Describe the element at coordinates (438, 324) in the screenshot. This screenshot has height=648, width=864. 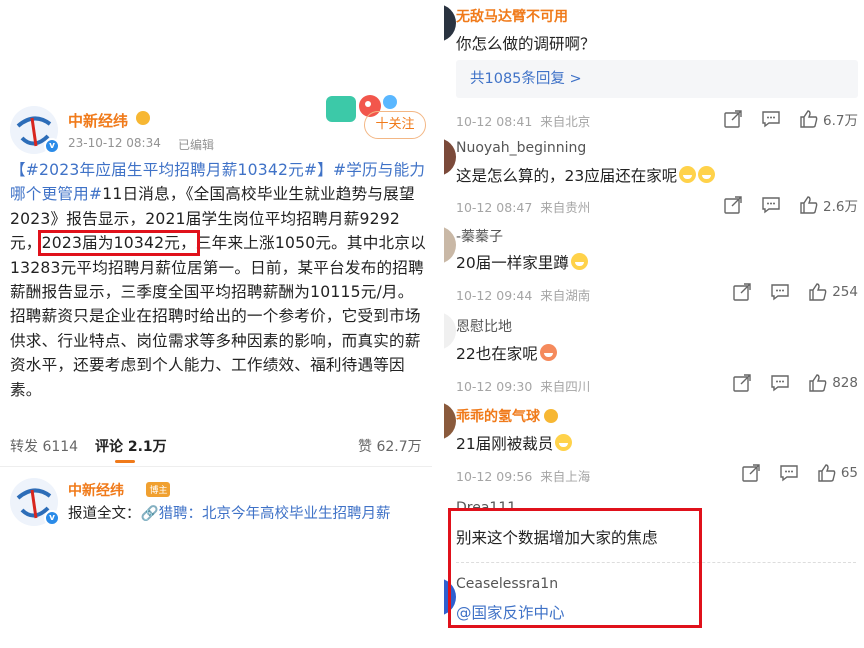
I see `panel-gap` at that location.